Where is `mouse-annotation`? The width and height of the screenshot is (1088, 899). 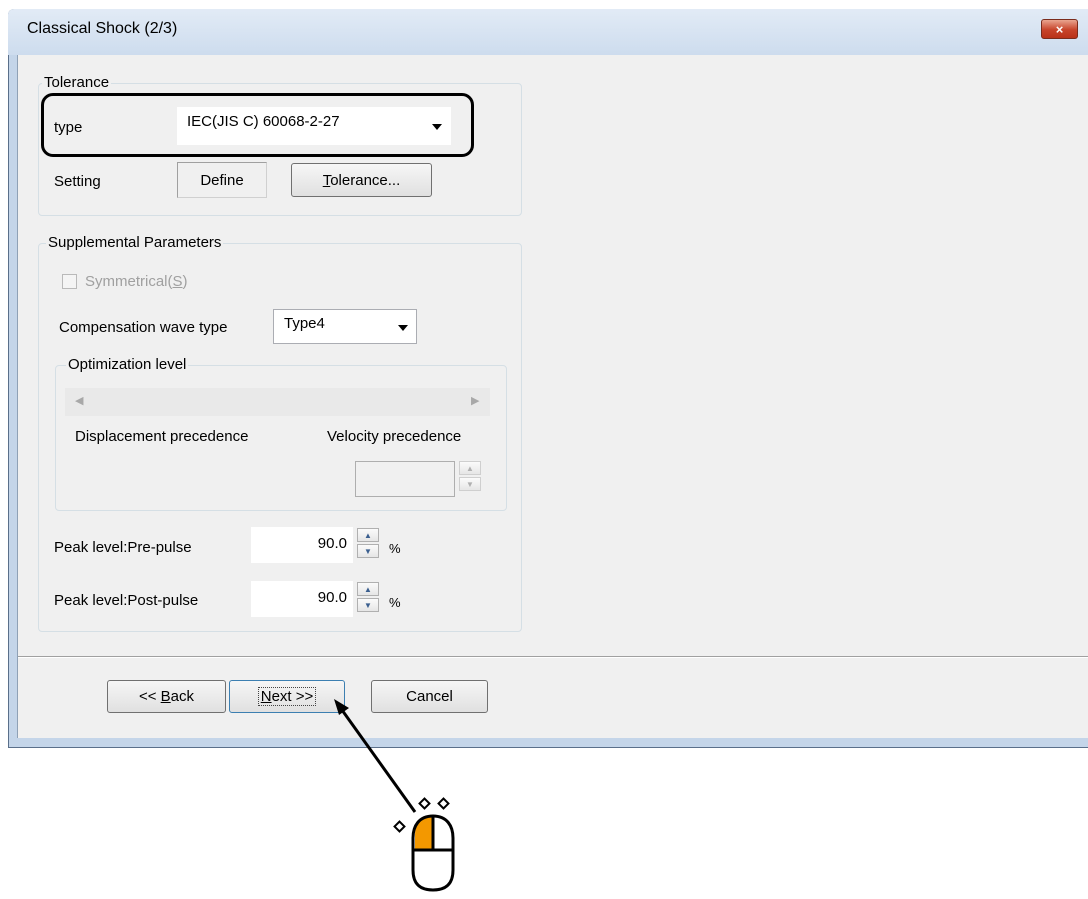 mouse-annotation is located at coordinates (394, 795).